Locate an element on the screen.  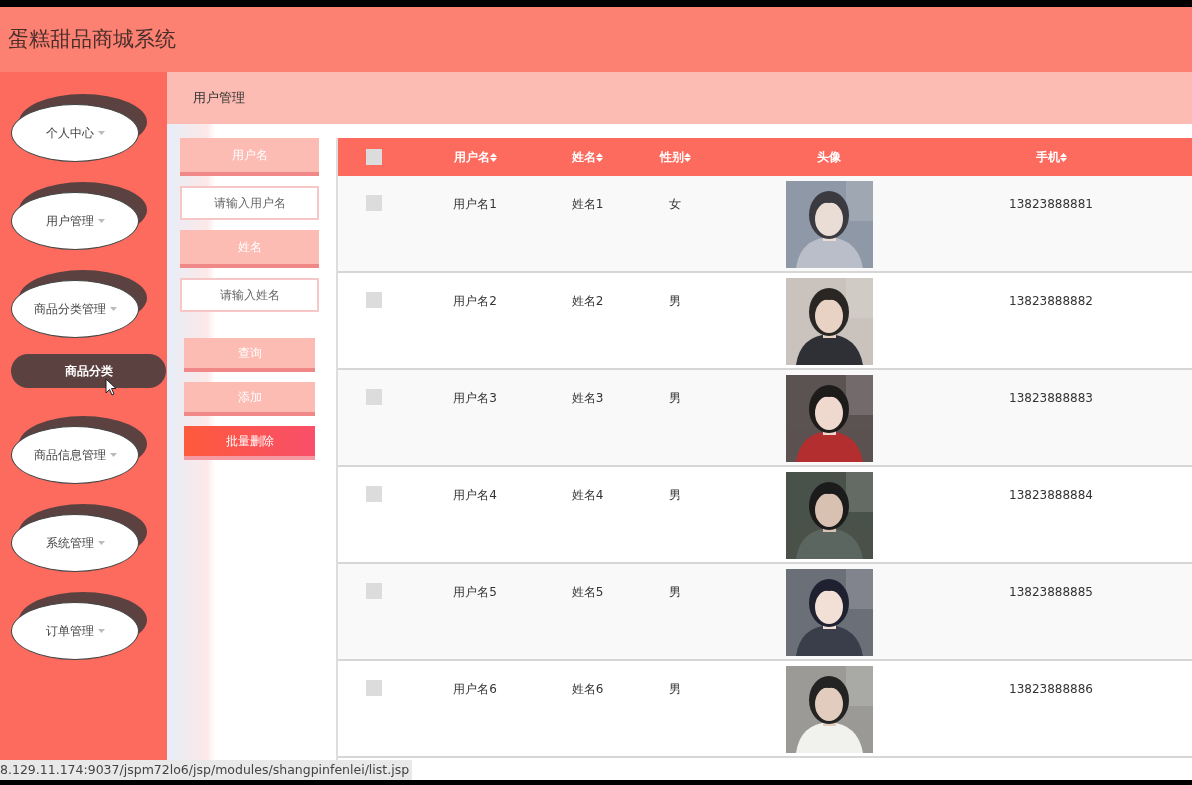
field-label: 用户名 is located at coordinates (249, 157).